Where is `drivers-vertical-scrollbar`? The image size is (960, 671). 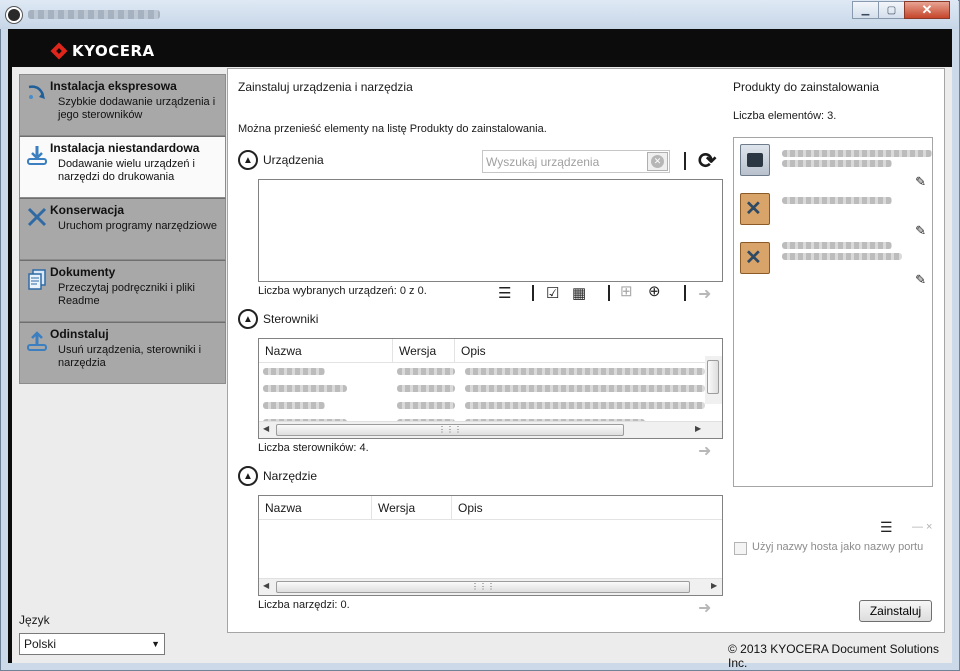
drivers-vertical-scrollbar is located at coordinates (713, 380).